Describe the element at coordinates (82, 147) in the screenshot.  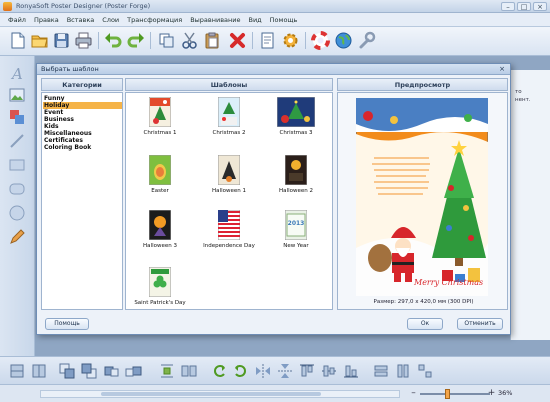
I see `category-item: Coloring Book` at that location.